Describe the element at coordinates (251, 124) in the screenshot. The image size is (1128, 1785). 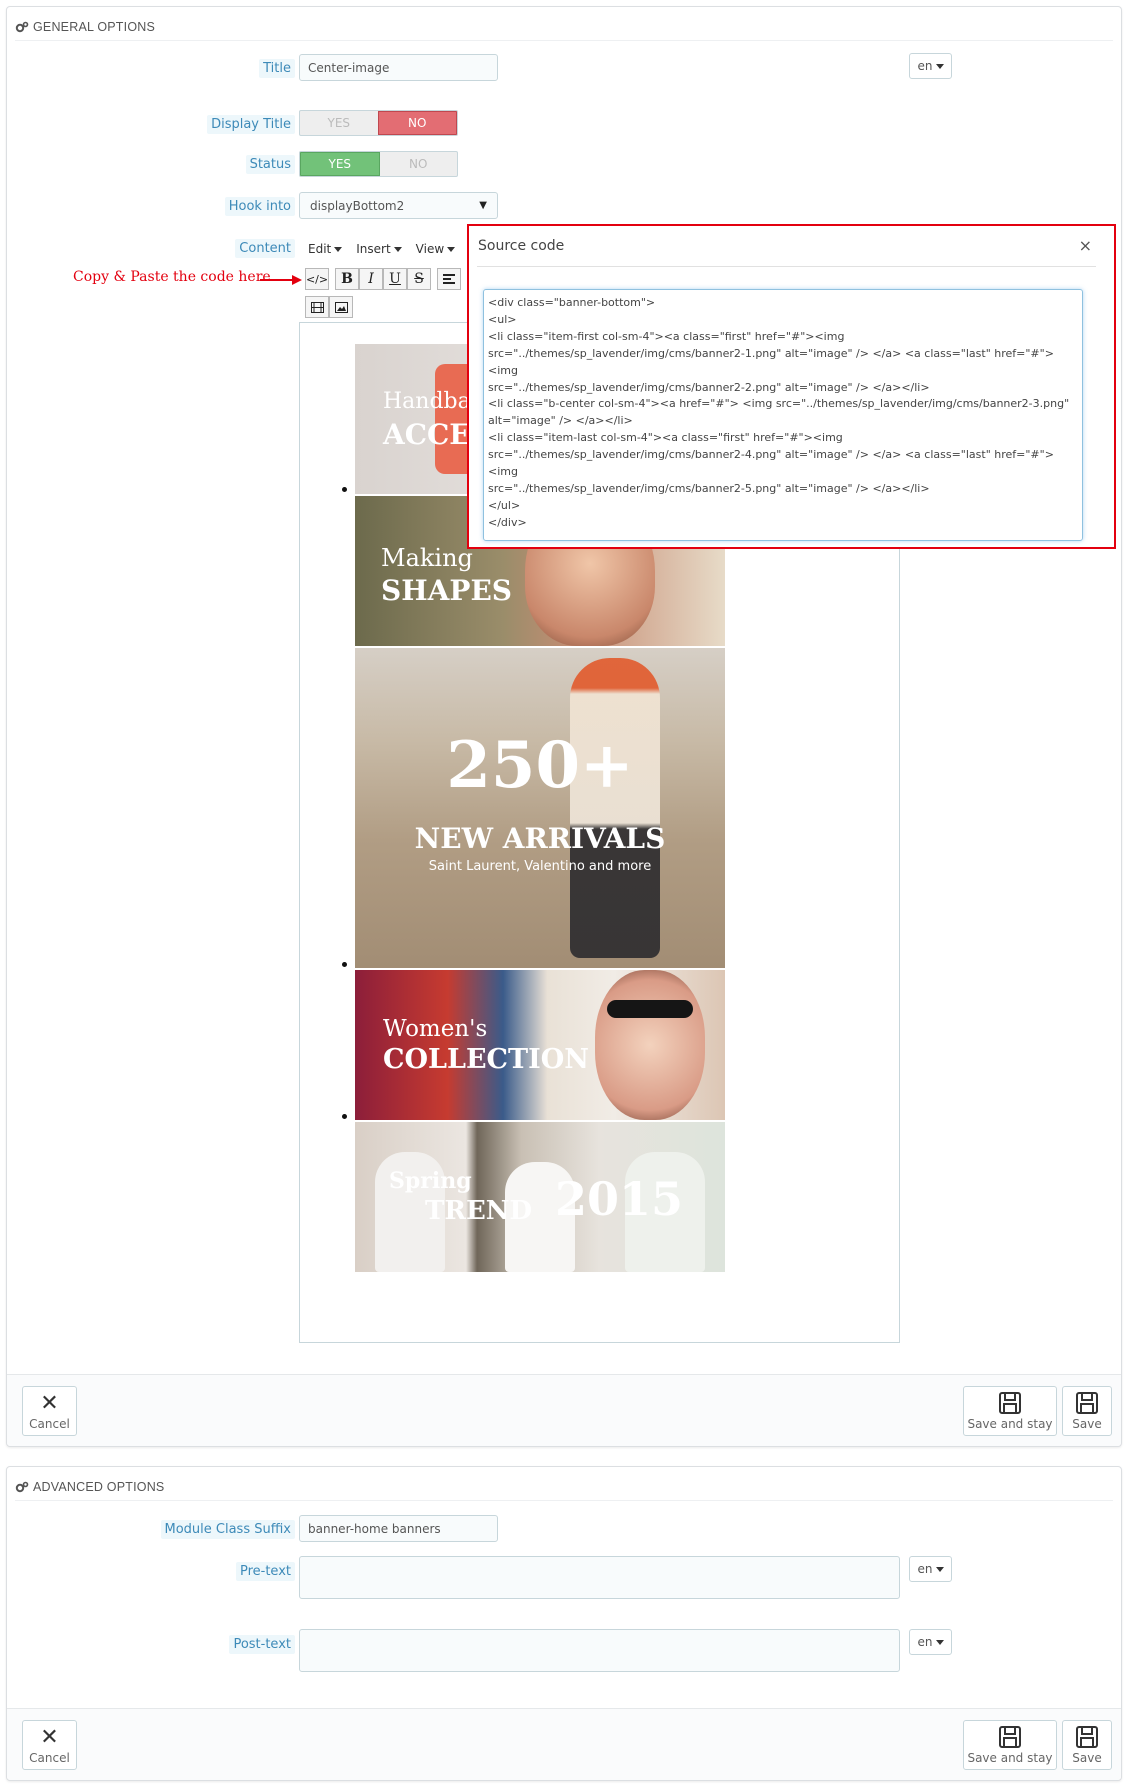
I see `display-title-label: Display Title` at that location.